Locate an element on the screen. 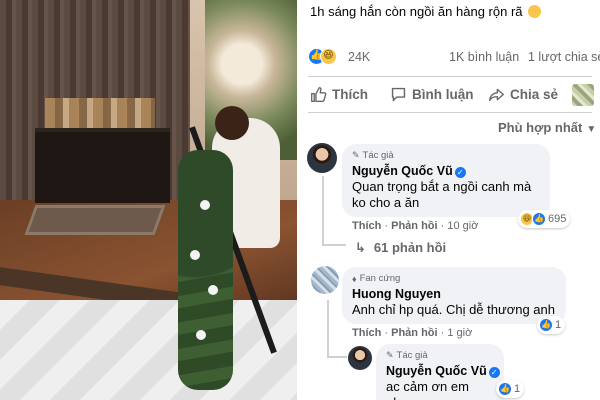  comment-reaction-count: 695 is located at coordinates (557, 219).